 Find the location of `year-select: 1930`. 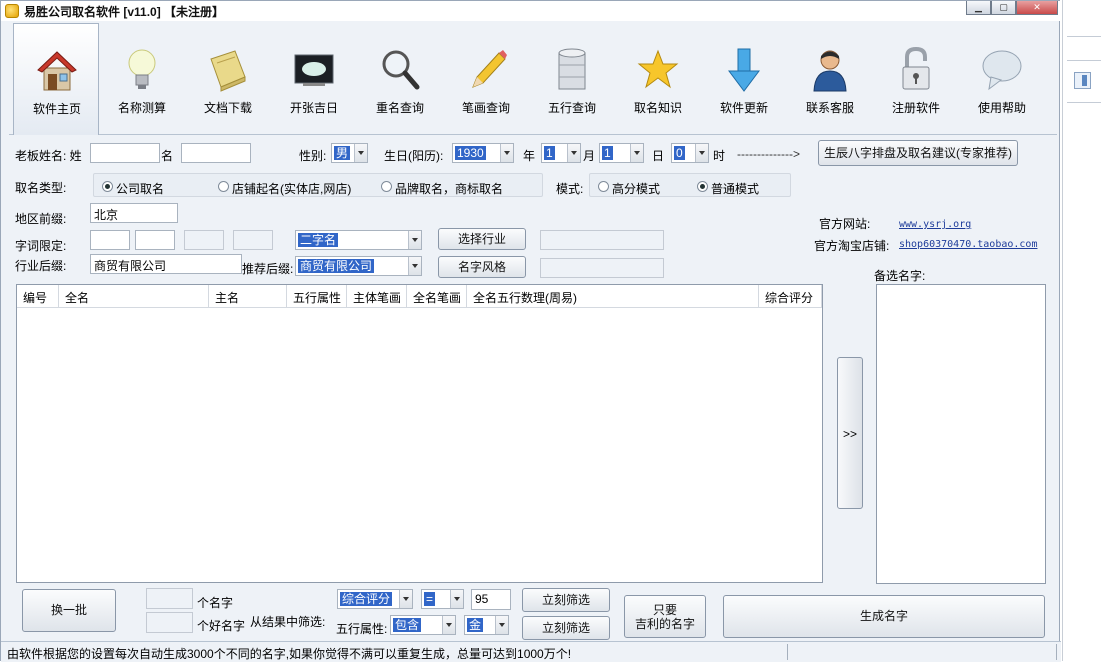

year-select: 1930 is located at coordinates (483, 153).